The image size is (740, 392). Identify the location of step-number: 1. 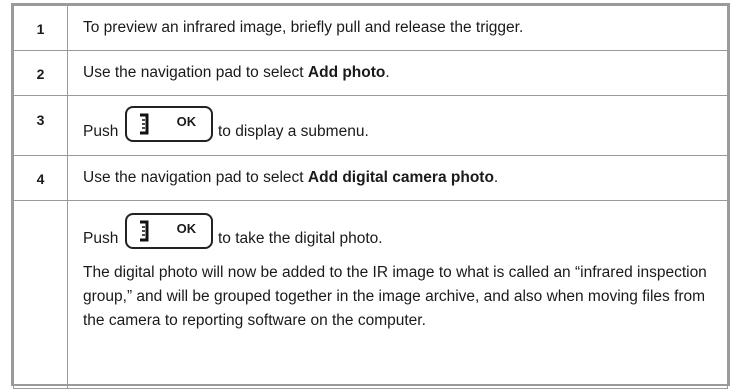
(40, 28).